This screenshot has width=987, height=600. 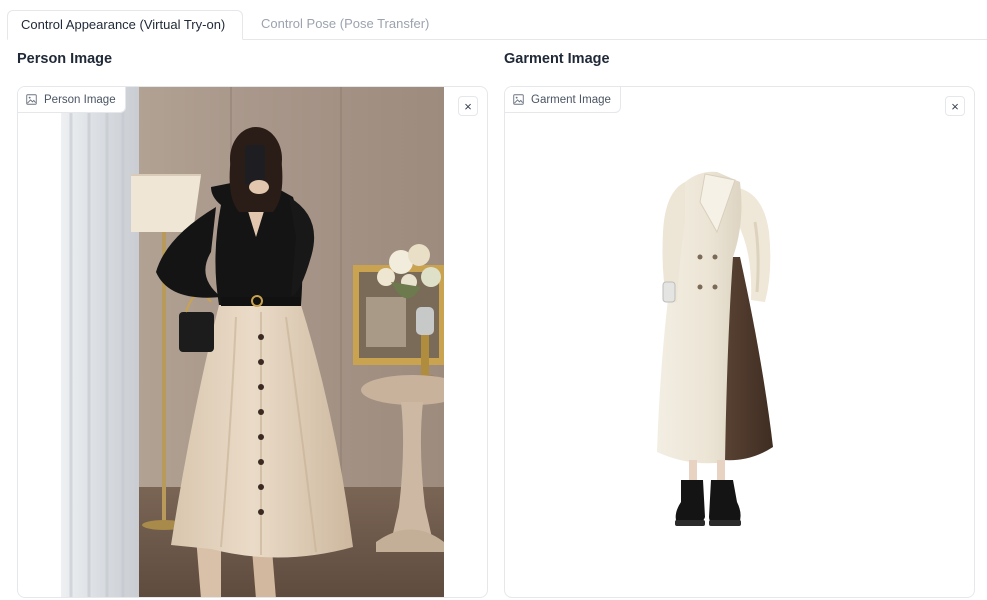 What do you see at coordinates (80, 99) in the screenshot?
I see `person-image-label-text: Person Image` at bounding box center [80, 99].